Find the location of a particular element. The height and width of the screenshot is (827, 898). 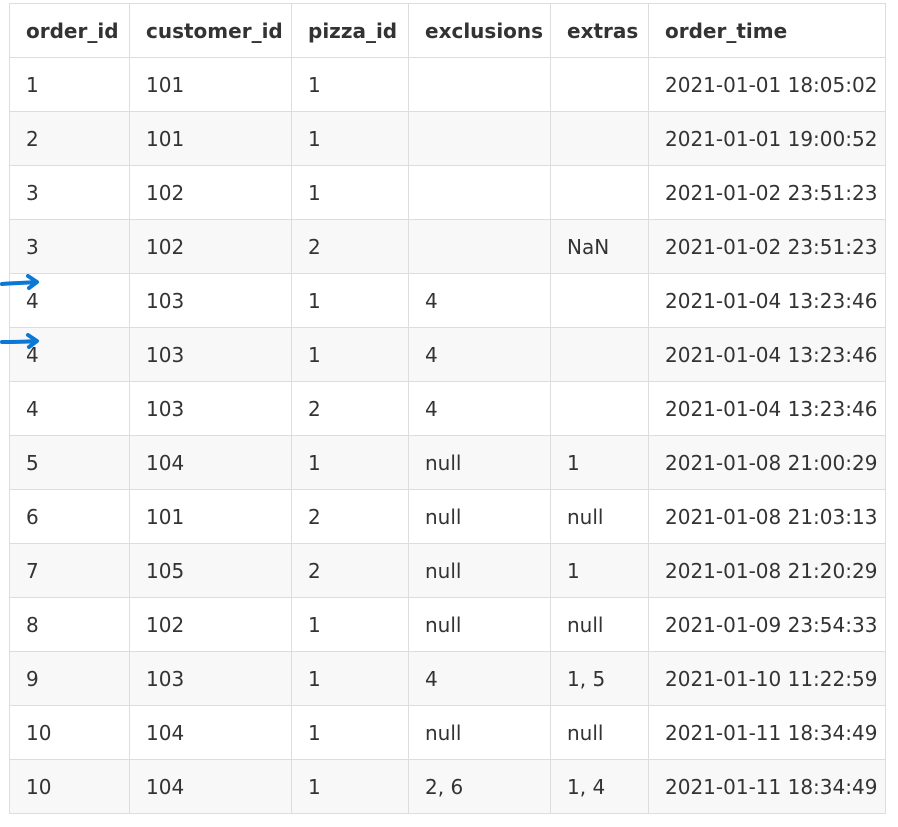

table-row: 6 101 2 null null 2021-01-08 21:03:13 is located at coordinates (447, 516).